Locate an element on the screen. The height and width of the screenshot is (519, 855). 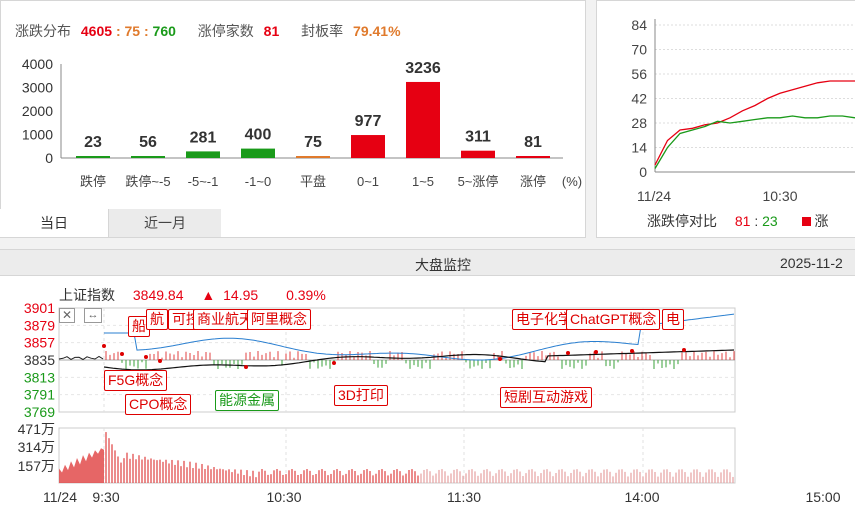
limit-compare-panel: 84 70 56 42 28 14 0 11/24 10:30 涨跌停对比 81 : 23 涨 is located at coordinates (725, 119).